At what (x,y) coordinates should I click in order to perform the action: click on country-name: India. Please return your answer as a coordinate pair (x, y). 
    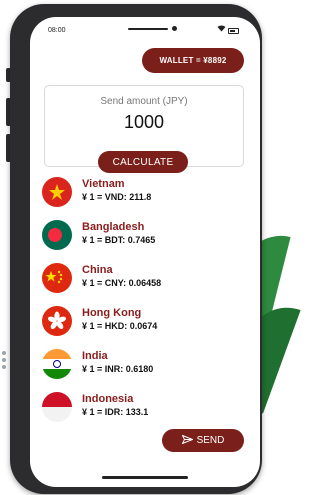
    Looking at the image, I should click on (95, 356).